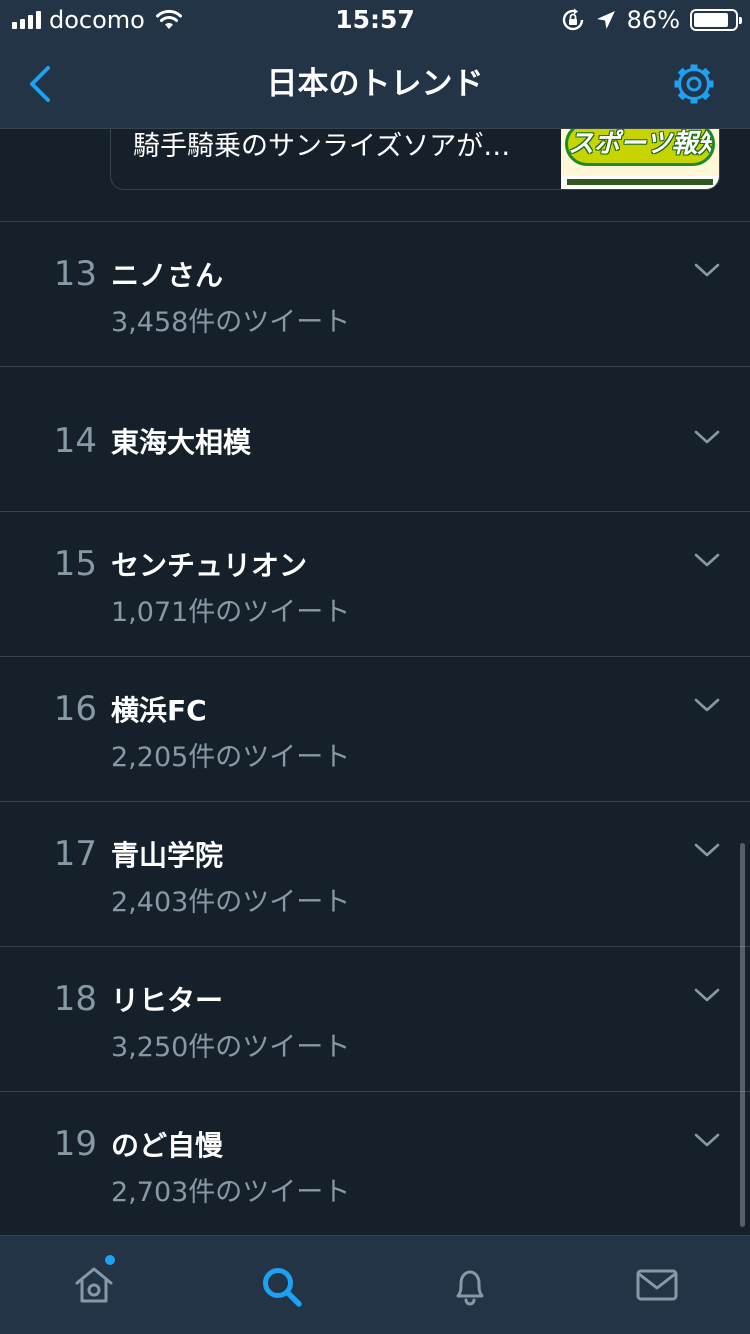  Describe the element at coordinates (375, 1163) in the screenshot. I see `trend-item: 19 のど自慢 2,703件のツイート` at that location.